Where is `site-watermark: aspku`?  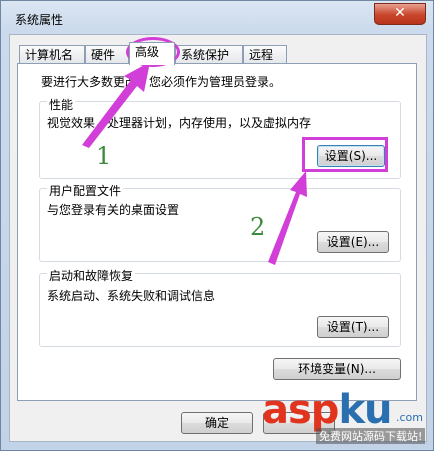 site-watermark: aspku is located at coordinates (327, 410).